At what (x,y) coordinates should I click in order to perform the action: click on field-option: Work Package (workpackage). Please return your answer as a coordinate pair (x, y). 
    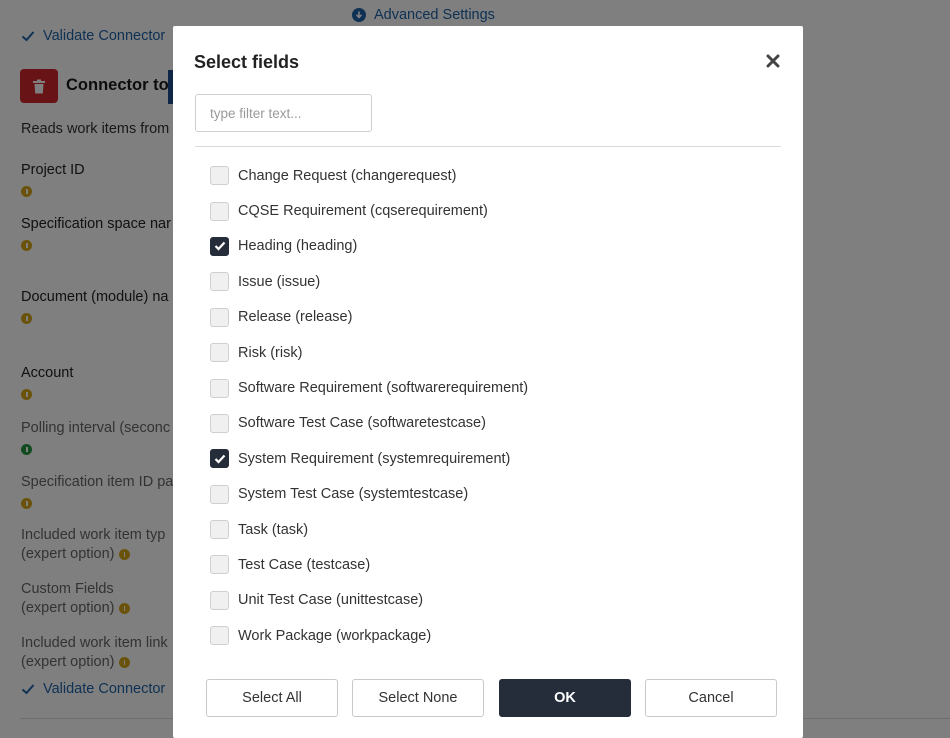
    Looking at the image, I should click on (490, 635).